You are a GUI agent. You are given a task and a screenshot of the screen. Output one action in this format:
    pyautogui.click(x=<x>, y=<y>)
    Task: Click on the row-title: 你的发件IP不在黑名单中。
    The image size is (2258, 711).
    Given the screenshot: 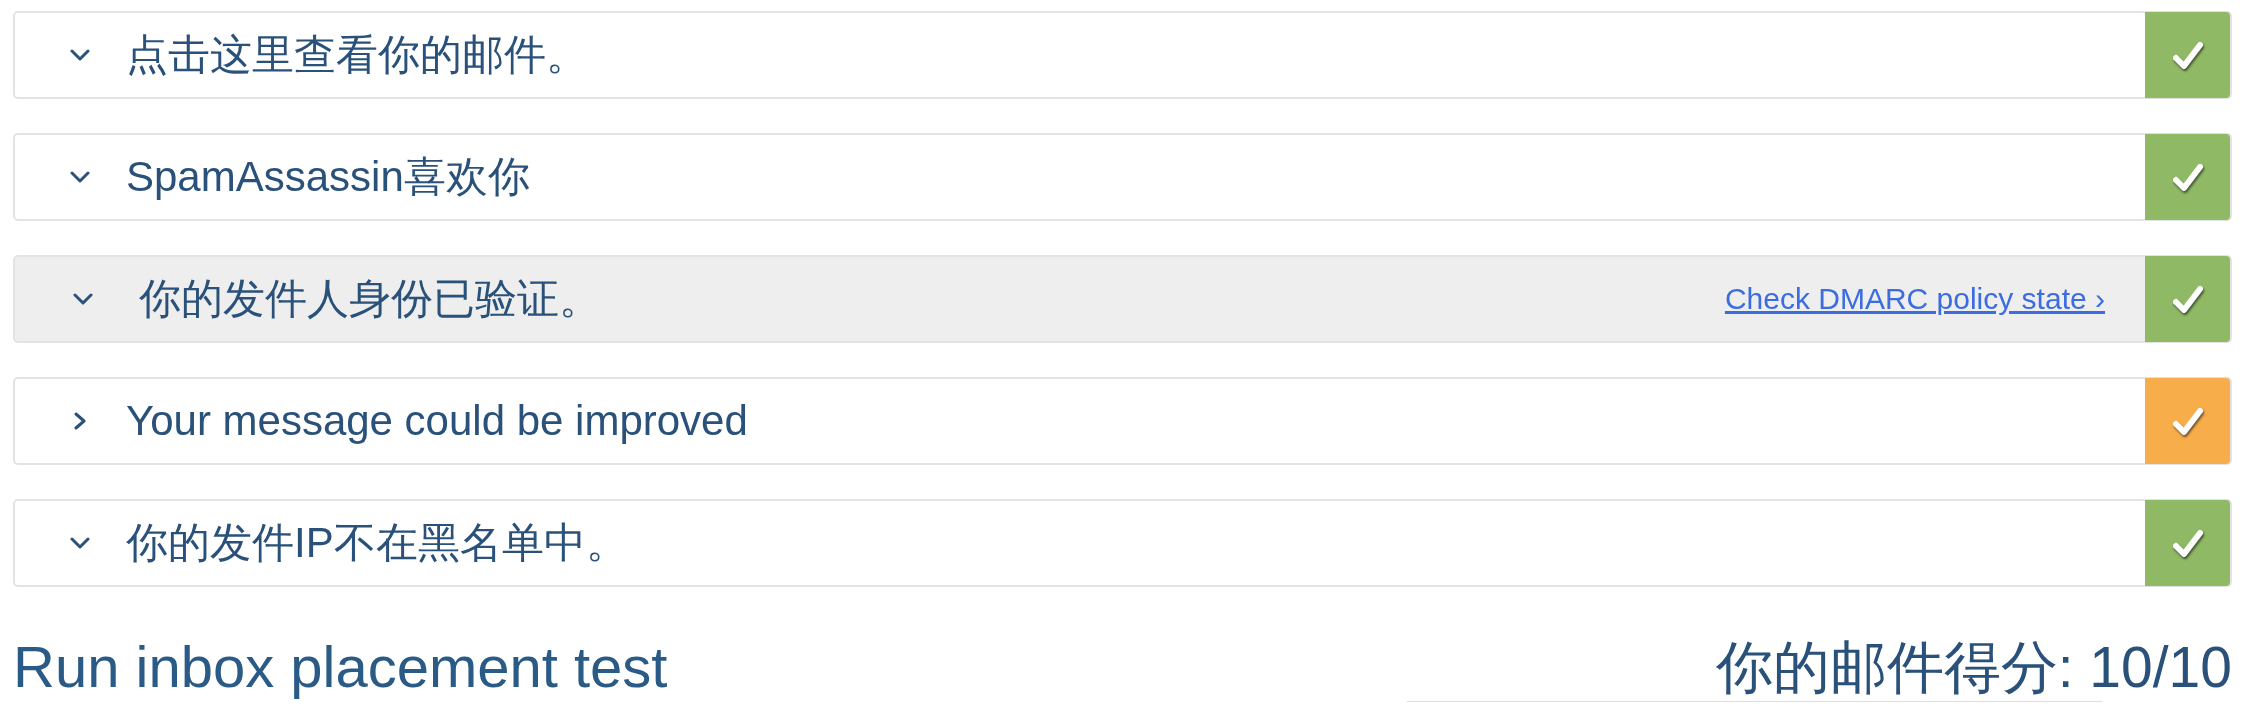 What is the action you would take?
    pyautogui.click(x=377, y=543)
    